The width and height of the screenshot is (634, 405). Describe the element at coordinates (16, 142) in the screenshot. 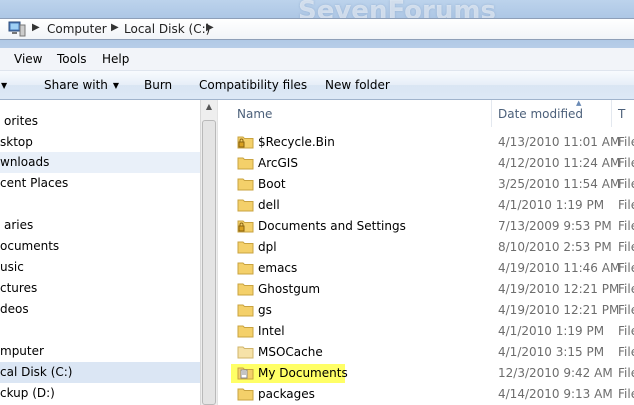

I see `nav-label: sktop` at that location.